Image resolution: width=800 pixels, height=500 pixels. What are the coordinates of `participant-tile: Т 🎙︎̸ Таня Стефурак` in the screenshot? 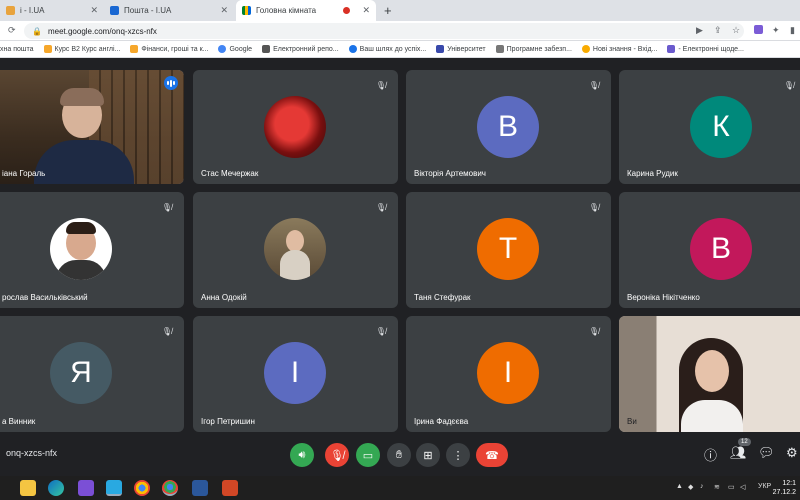 It's located at (508, 250).